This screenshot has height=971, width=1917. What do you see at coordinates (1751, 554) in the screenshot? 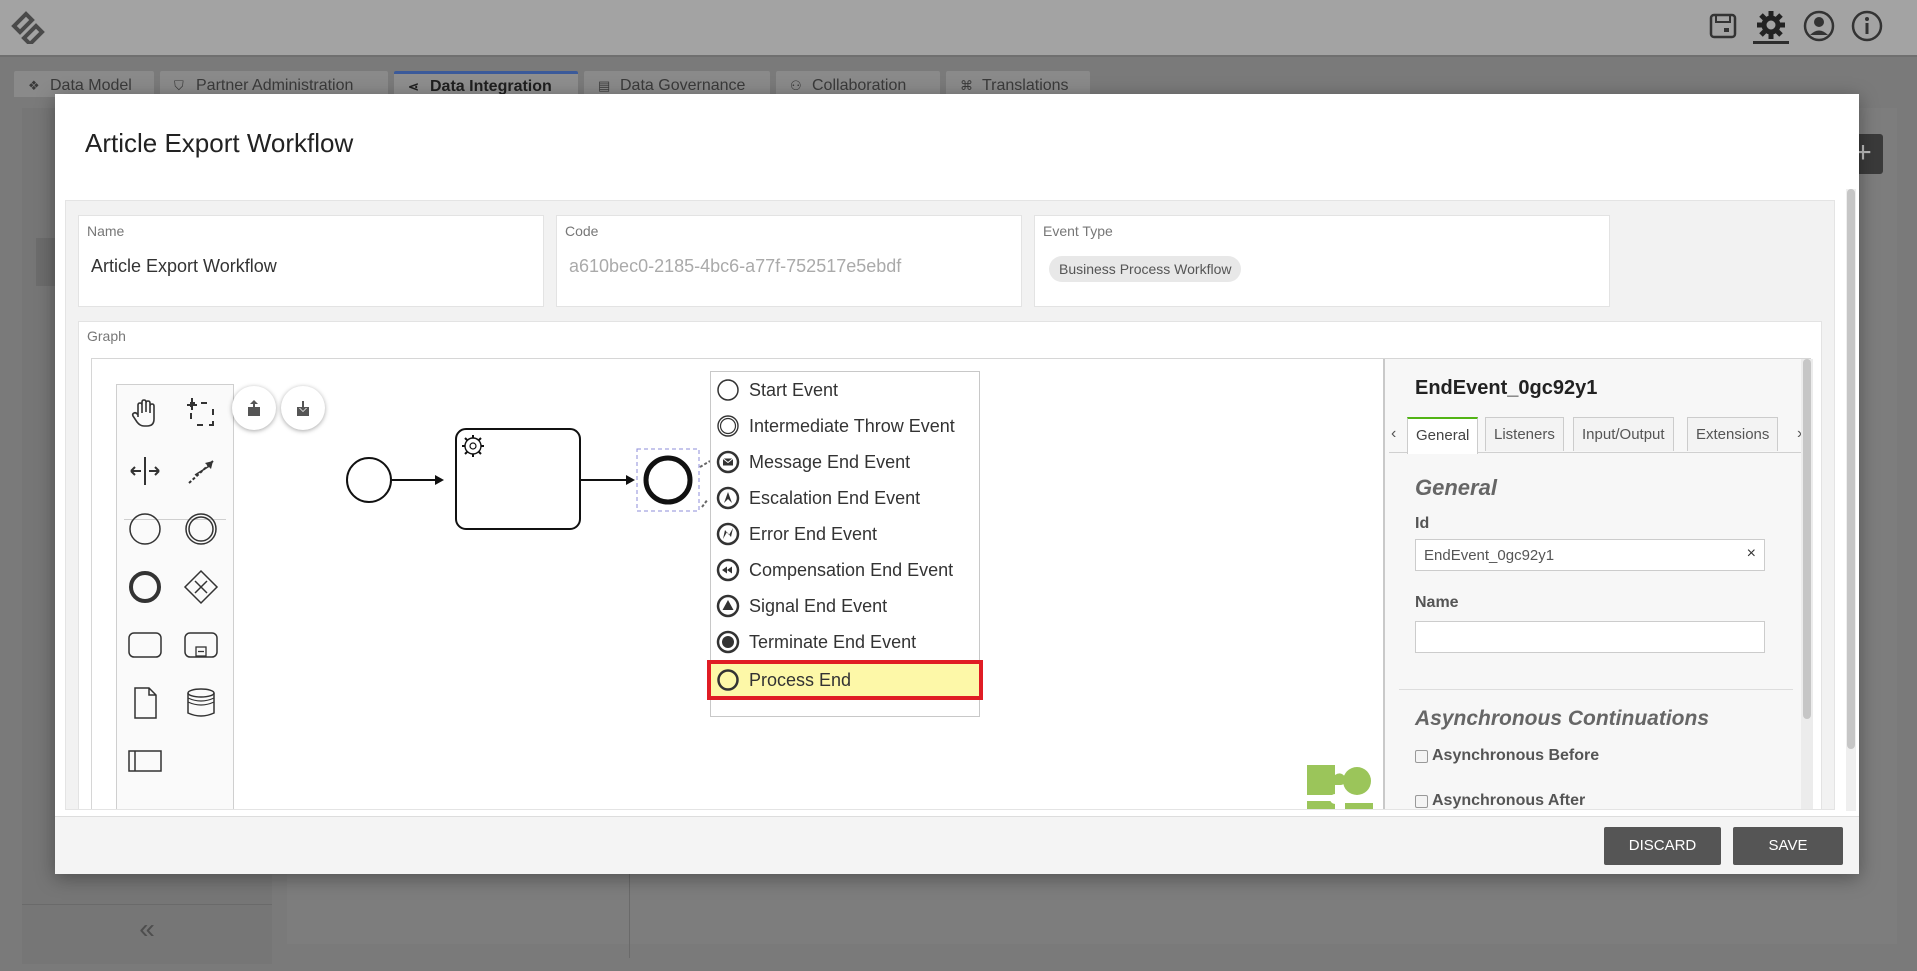
I see `clear-icon: ×` at bounding box center [1751, 554].